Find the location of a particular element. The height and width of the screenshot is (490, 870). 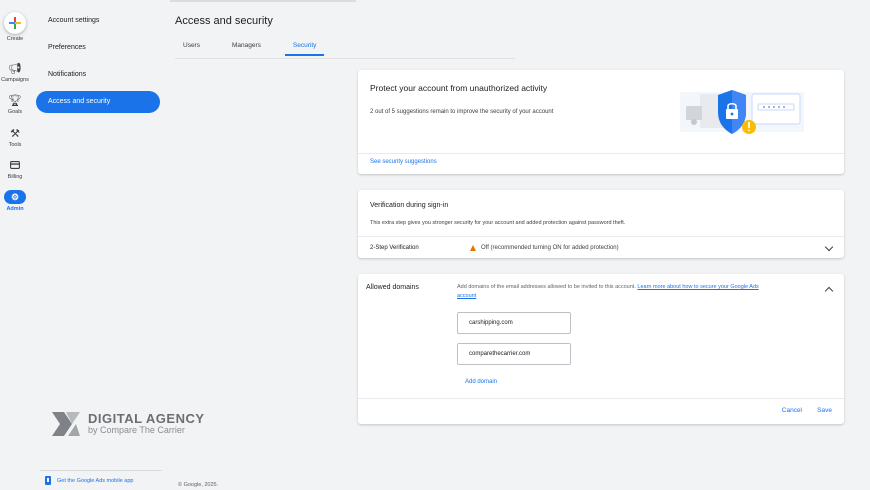

domain-input: comparethecarrier.com is located at coordinates (514, 354).